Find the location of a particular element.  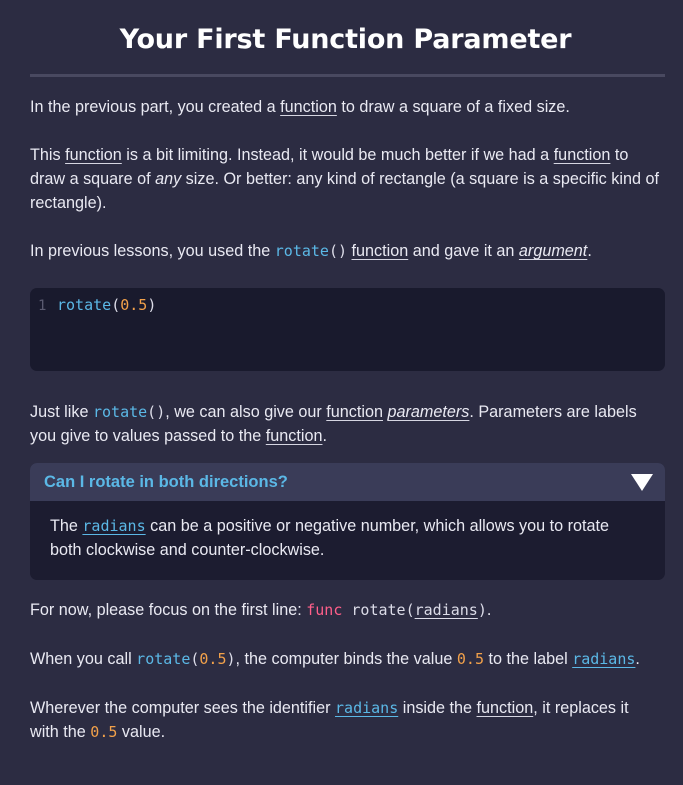

emphasis-any: any is located at coordinates (168, 179).